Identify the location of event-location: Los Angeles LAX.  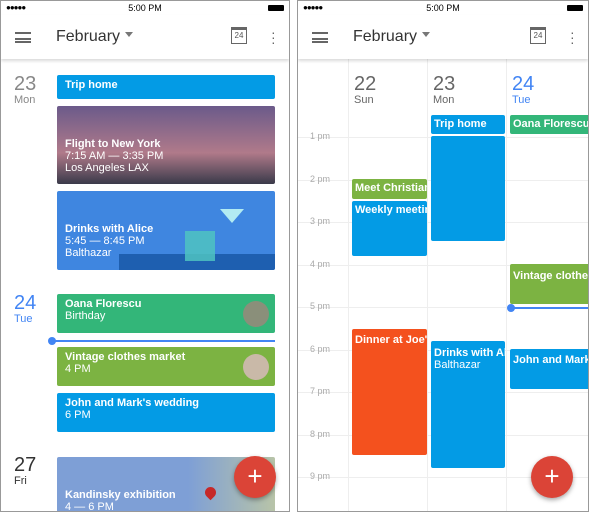
(107, 168).